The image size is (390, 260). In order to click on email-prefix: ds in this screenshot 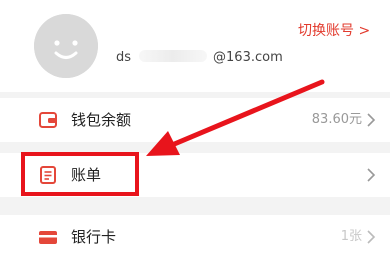, I will do `click(124, 57)`.